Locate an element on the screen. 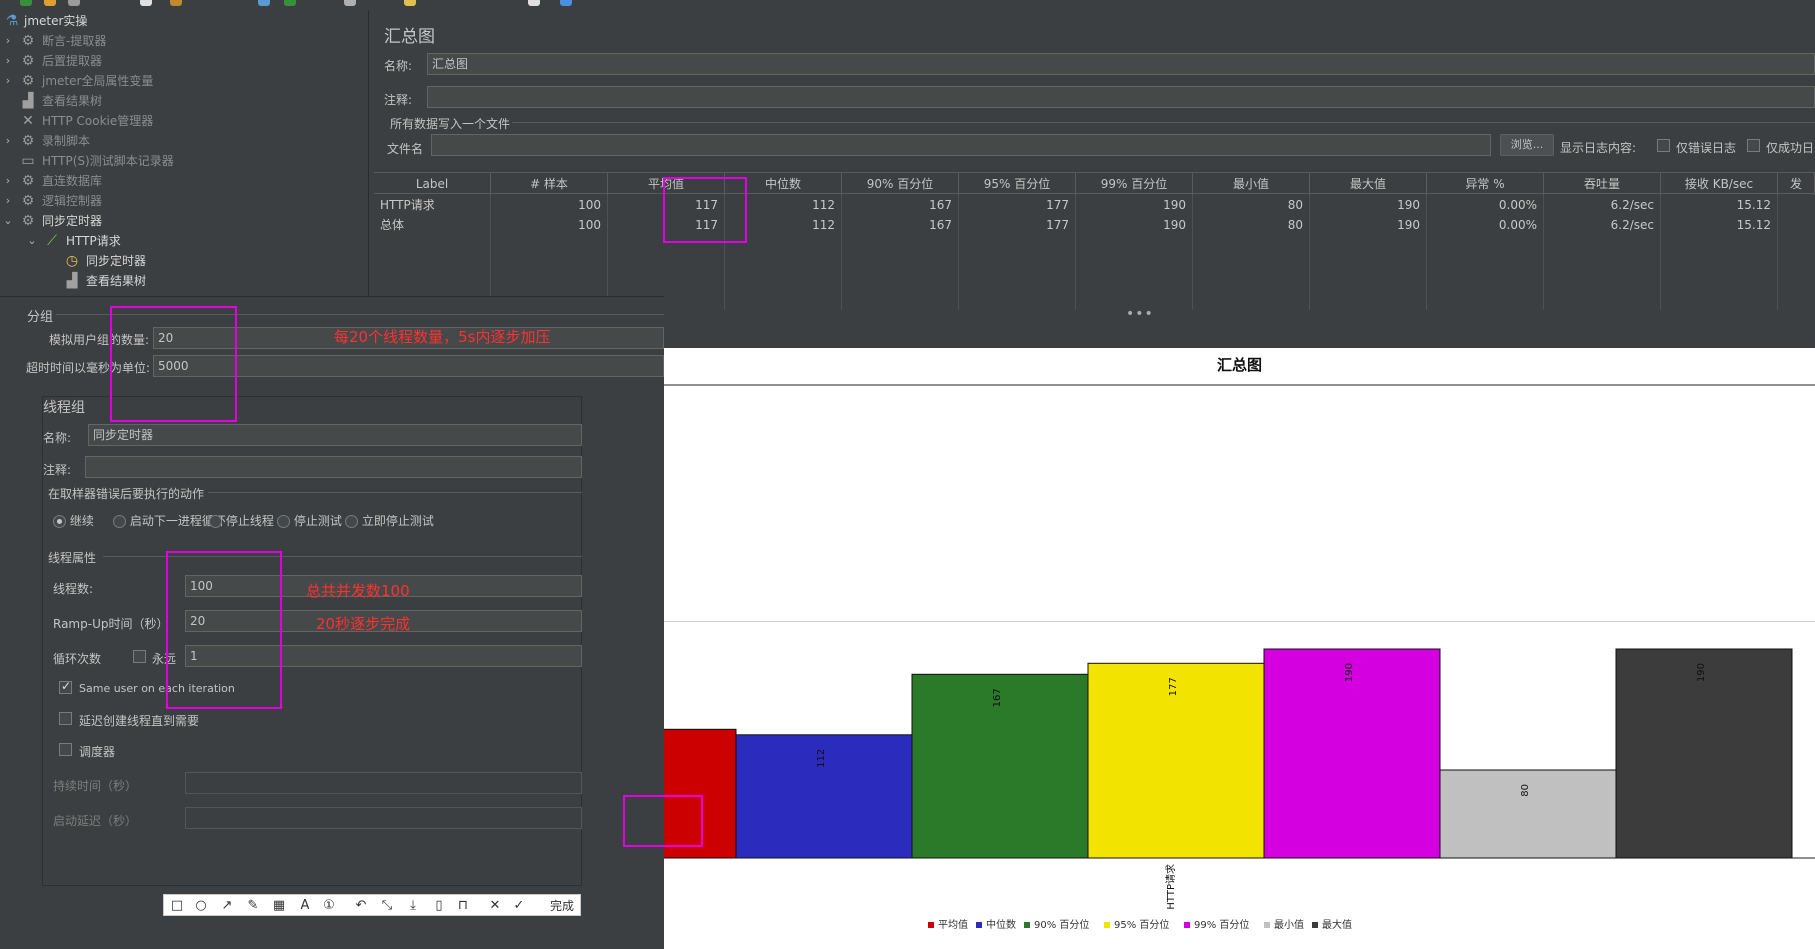 The height and width of the screenshot is (949, 1815). column-header: 发 is located at coordinates (1796, 184).